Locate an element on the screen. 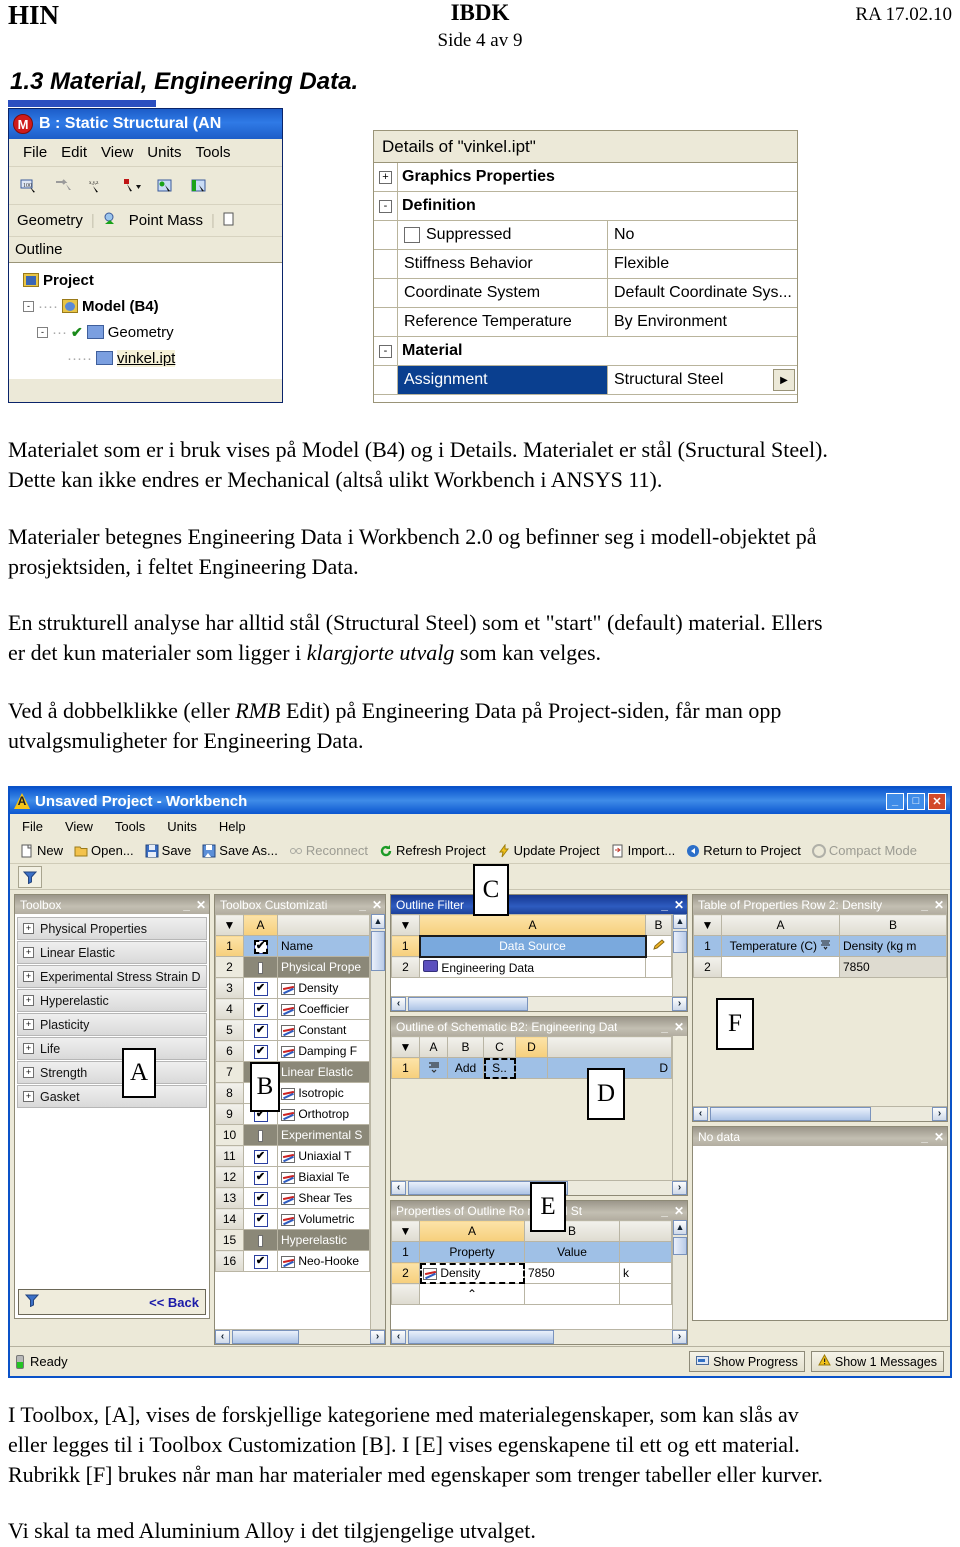 This screenshot has width=960, height=1547. temperature-header-cell: Temperature (C) is located at coordinates (780, 946).